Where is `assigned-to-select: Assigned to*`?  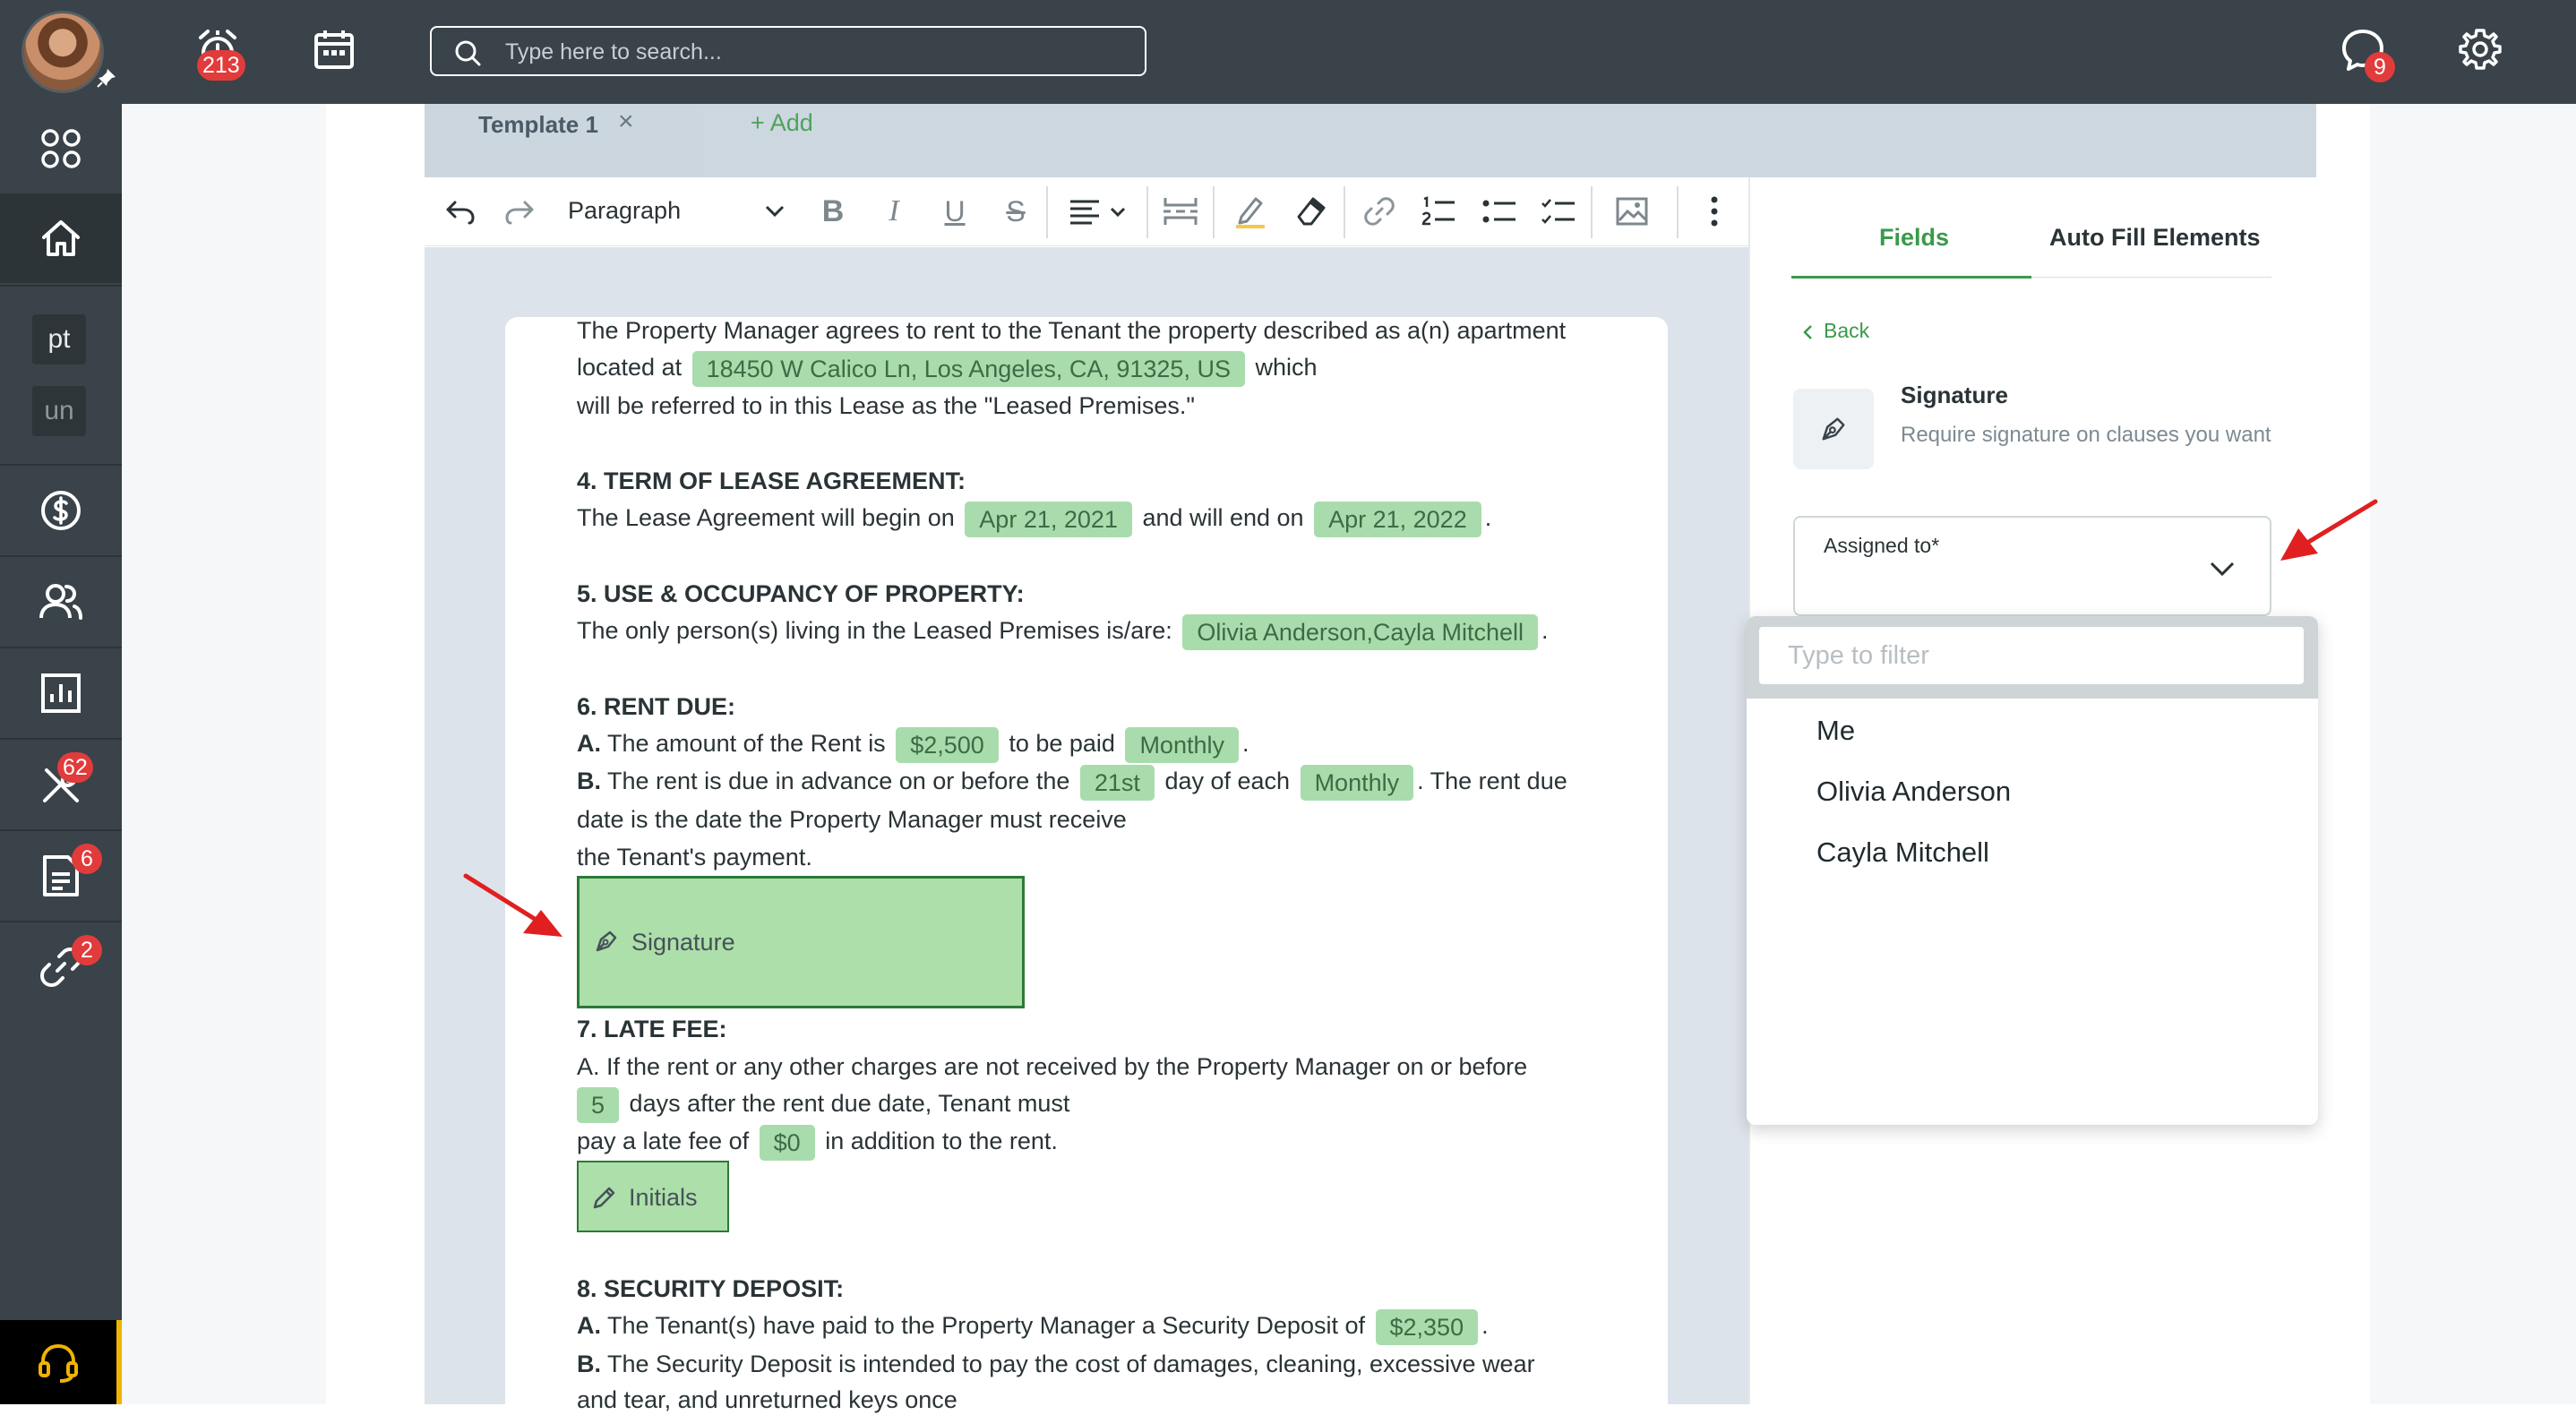
assigned-to-select: Assigned to* is located at coordinates (2032, 566).